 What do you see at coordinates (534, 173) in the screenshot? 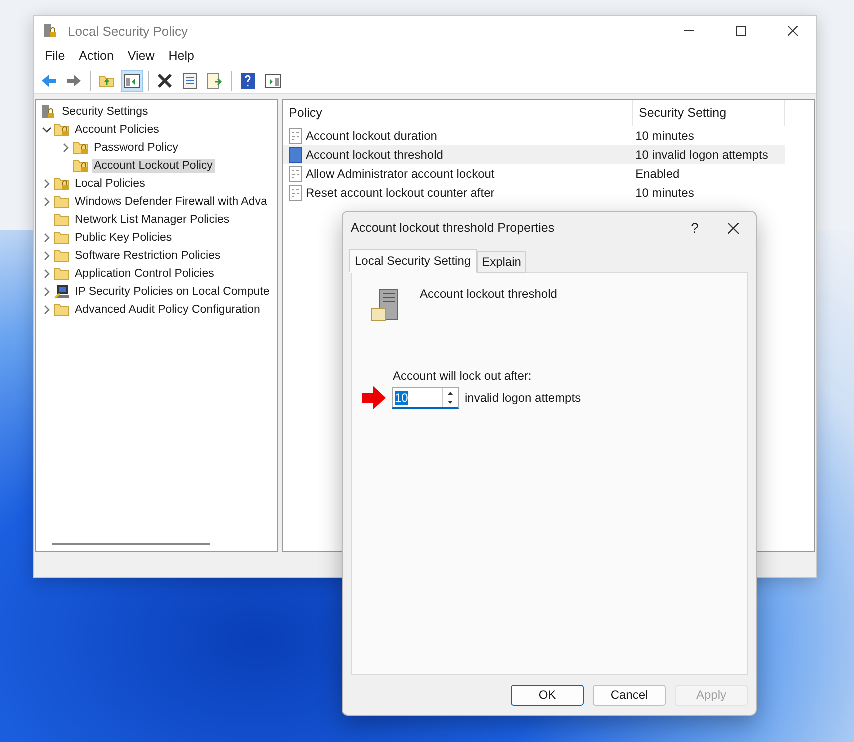
I see `list-row: Allow Administrator account lockout Enabled` at bounding box center [534, 173].